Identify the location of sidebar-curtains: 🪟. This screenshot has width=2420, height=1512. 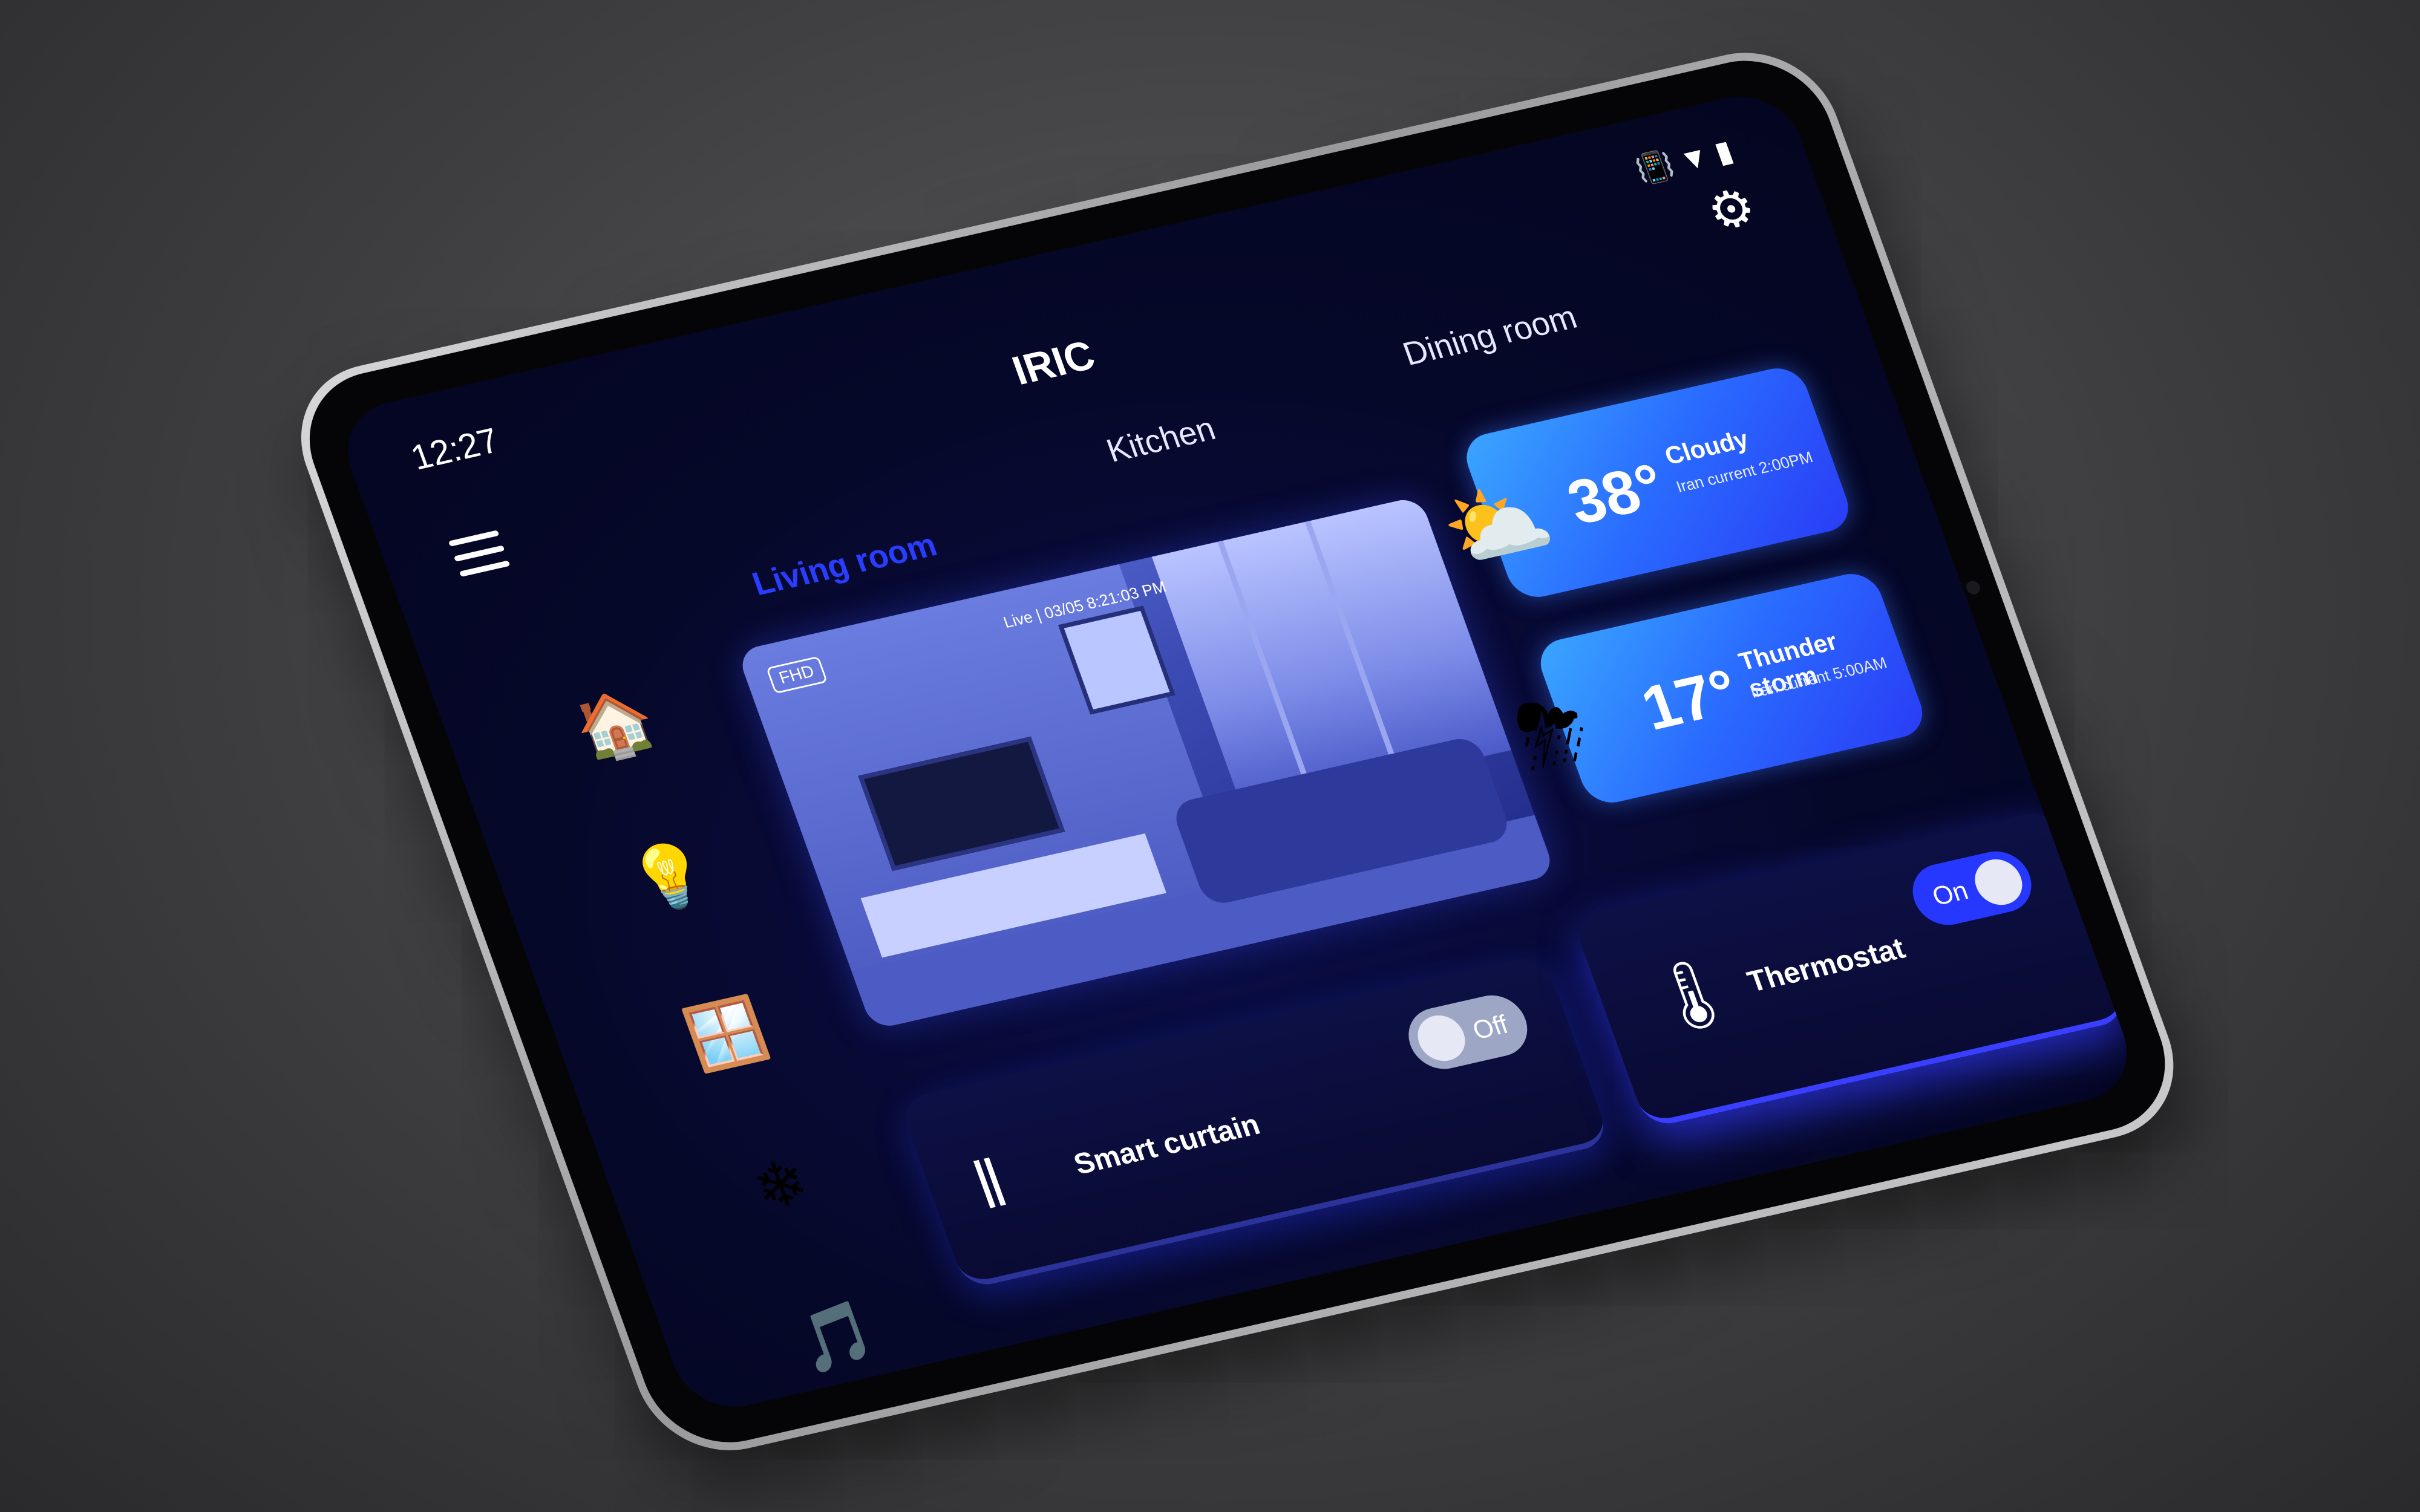
(727, 1034).